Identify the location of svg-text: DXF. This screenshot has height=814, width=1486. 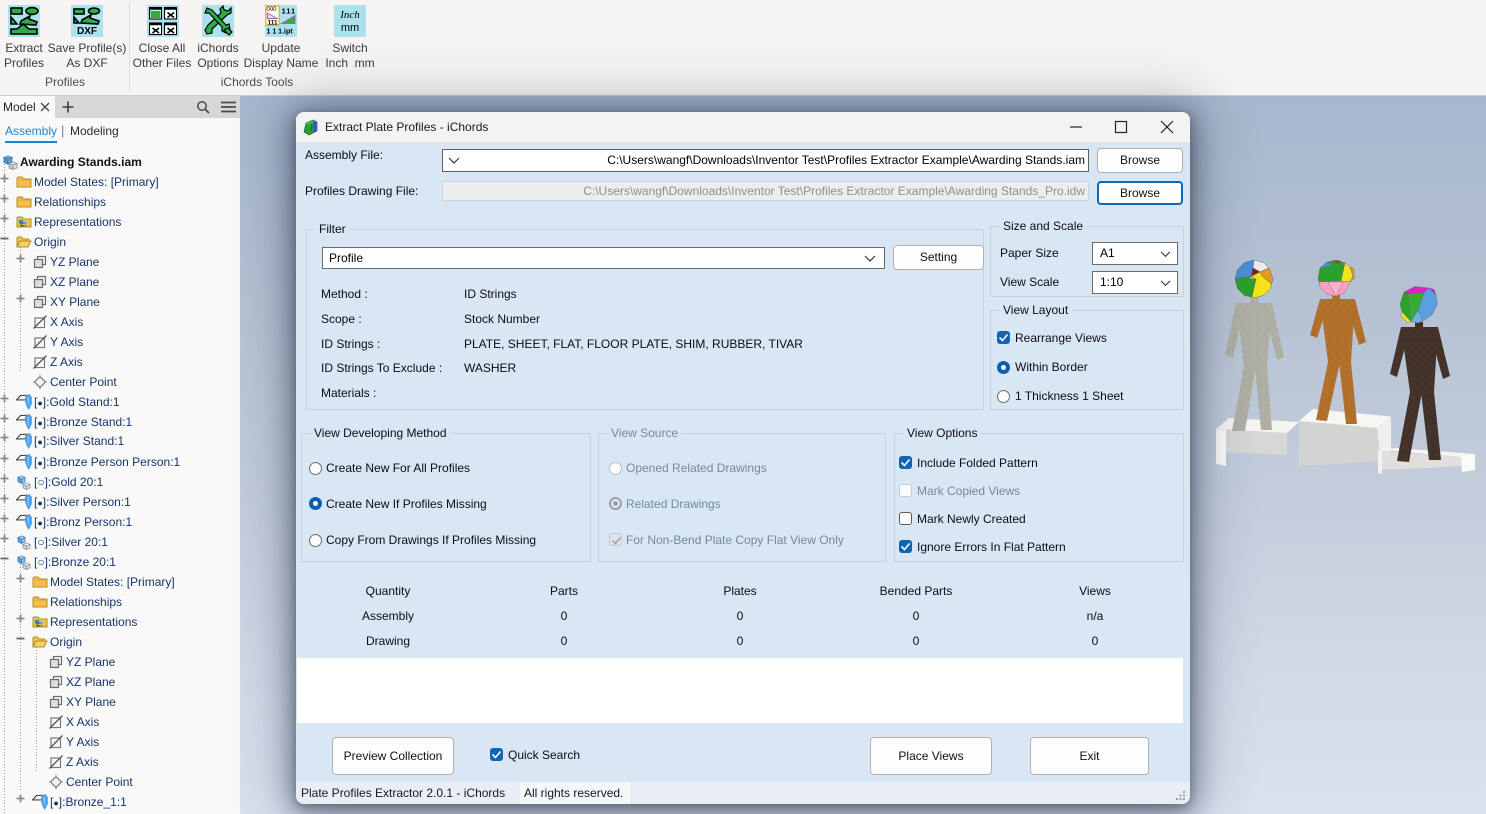
(87, 31).